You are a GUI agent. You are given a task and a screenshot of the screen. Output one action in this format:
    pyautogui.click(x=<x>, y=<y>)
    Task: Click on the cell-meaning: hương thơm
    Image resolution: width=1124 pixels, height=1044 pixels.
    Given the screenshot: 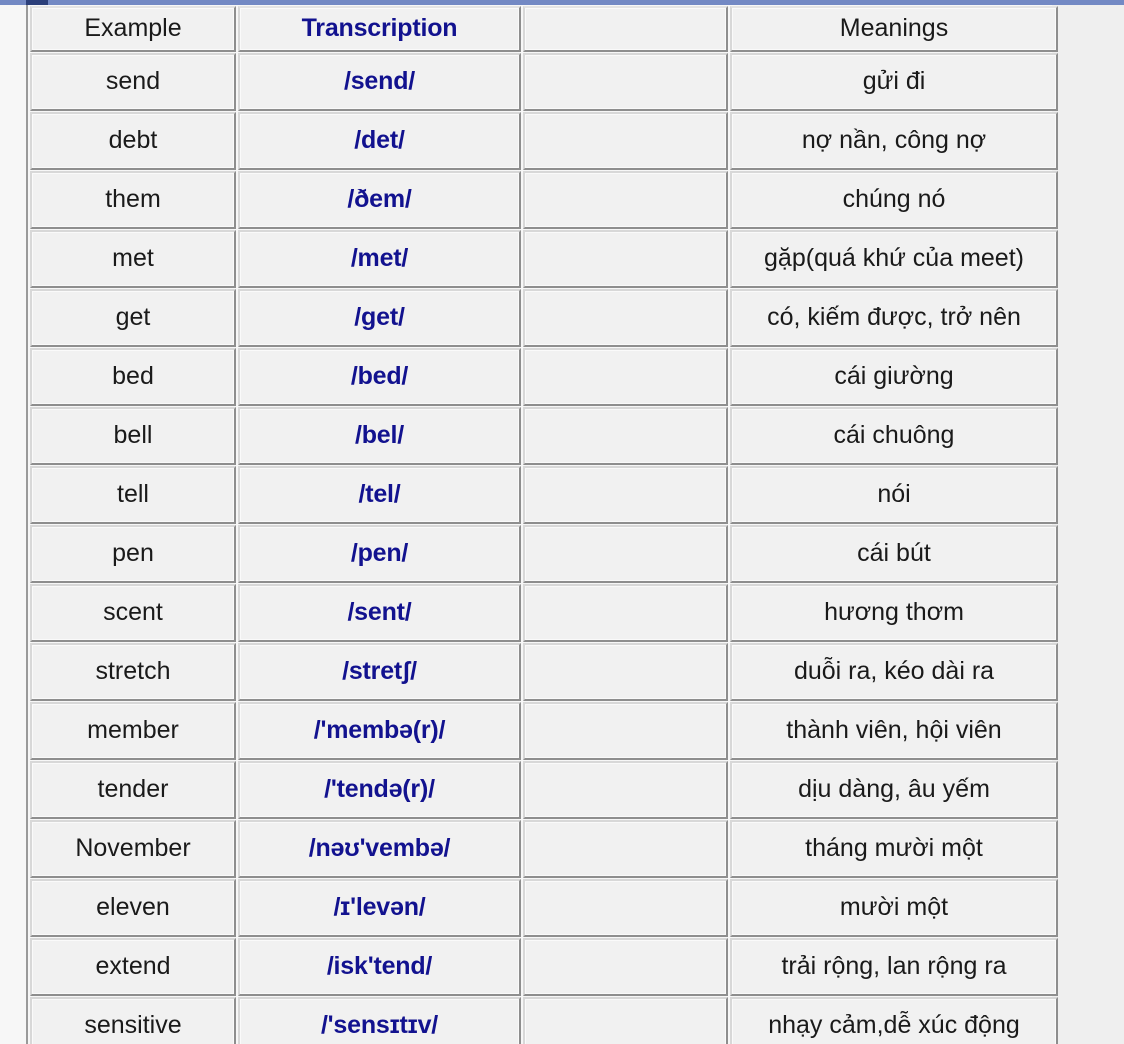 What is the action you would take?
    pyautogui.click(x=894, y=613)
    